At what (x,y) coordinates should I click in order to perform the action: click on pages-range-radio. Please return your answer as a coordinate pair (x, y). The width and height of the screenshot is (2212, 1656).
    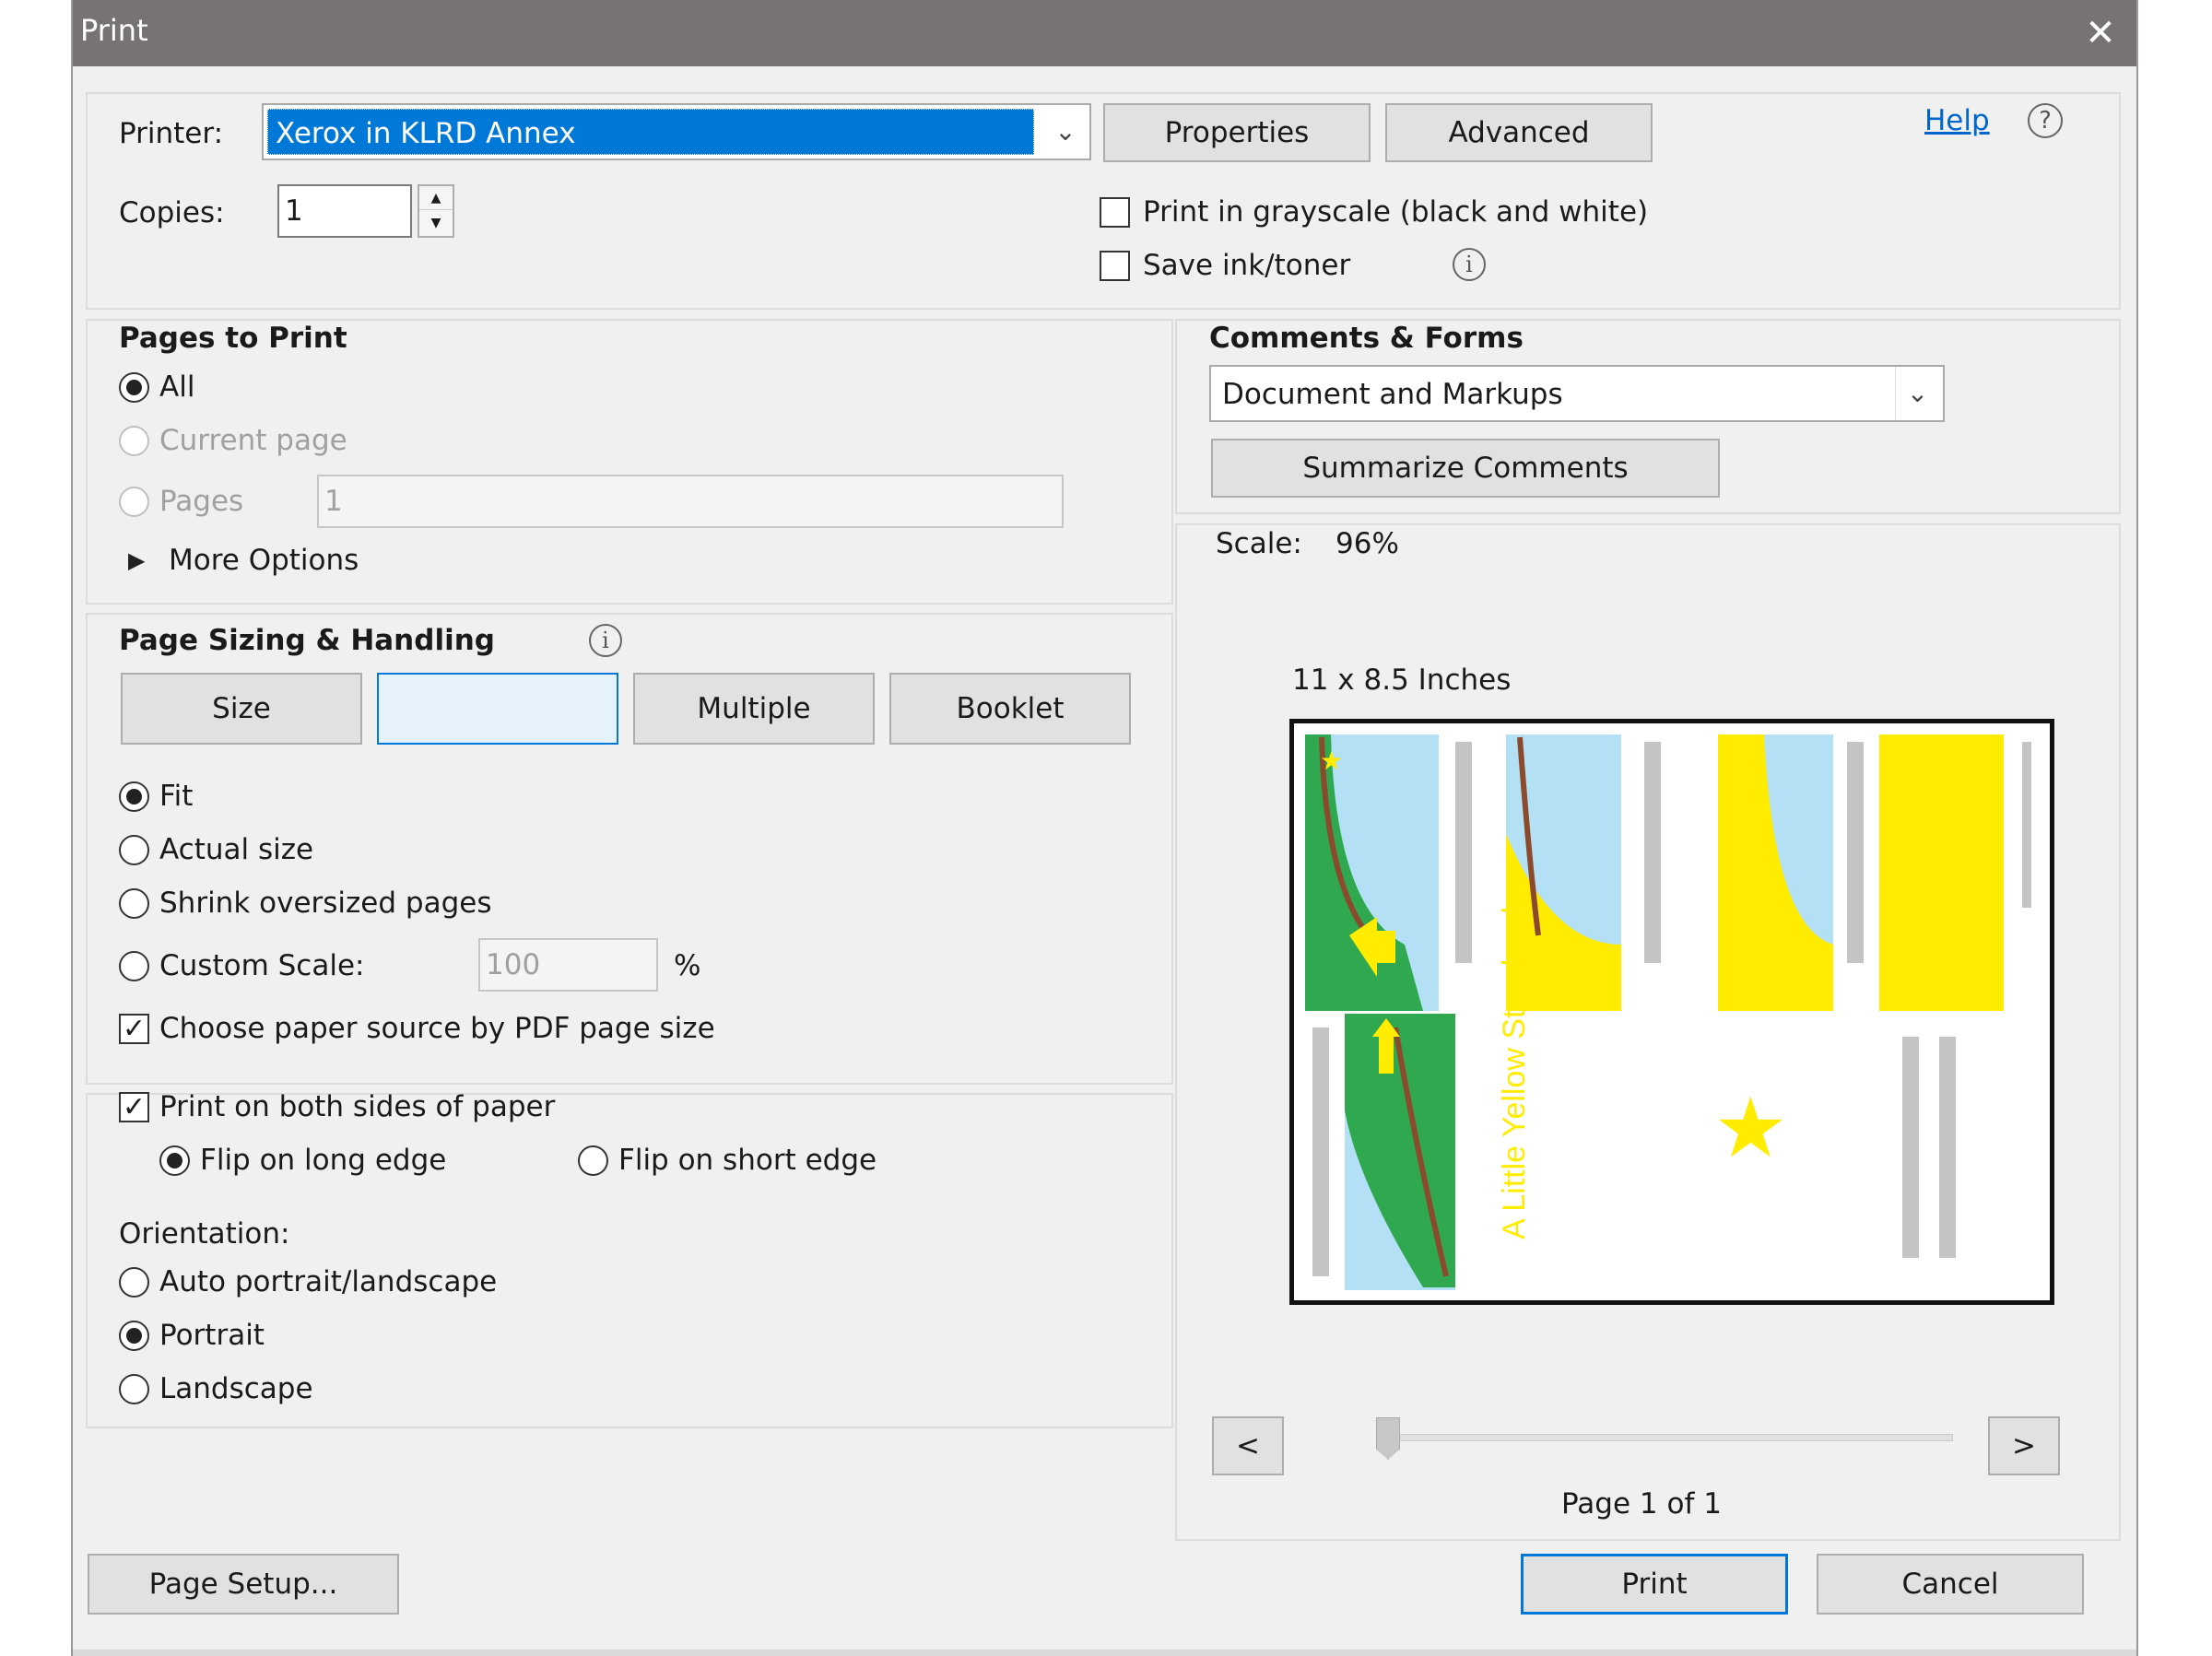
    Looking at the image, I should click on (134, 502).